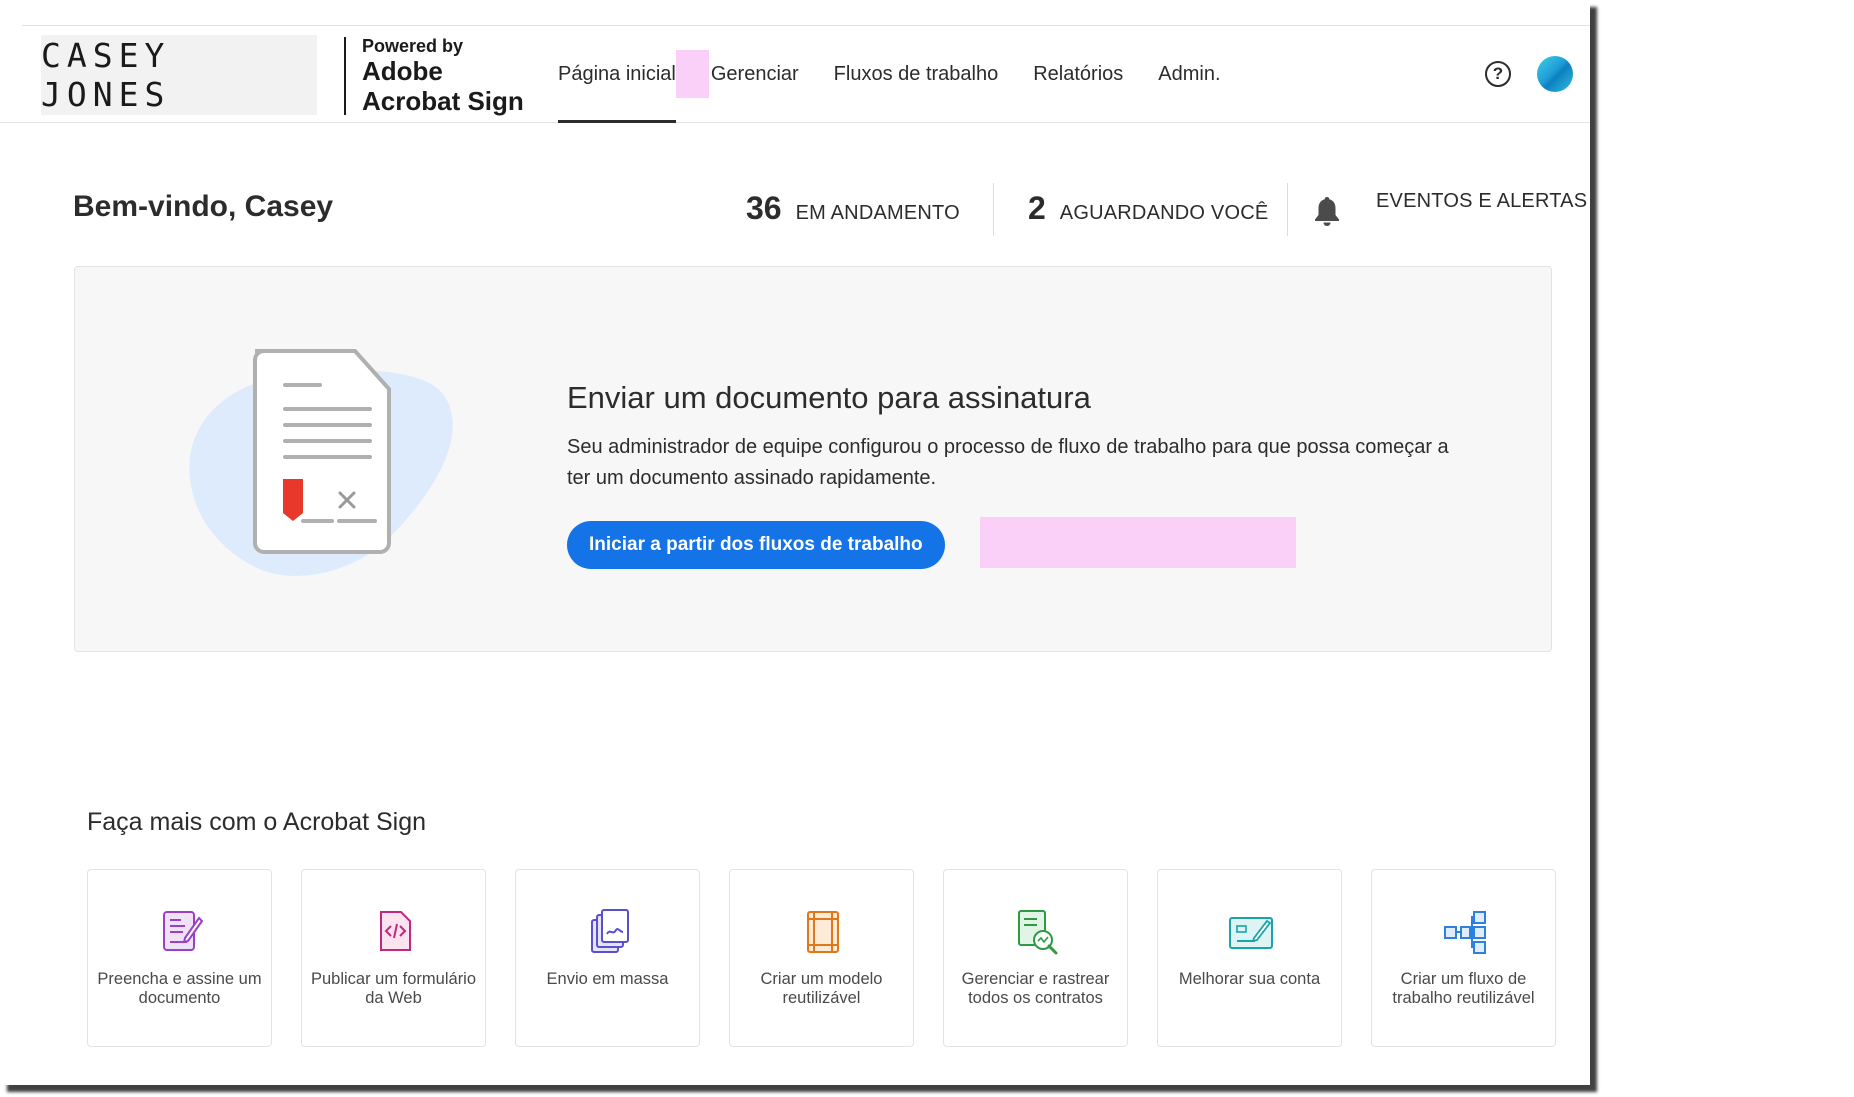 Image resolution: width=1854 pixels, height=1097 pixels. I want to click on nav-item-label: Página inicial, so click(617, 73).